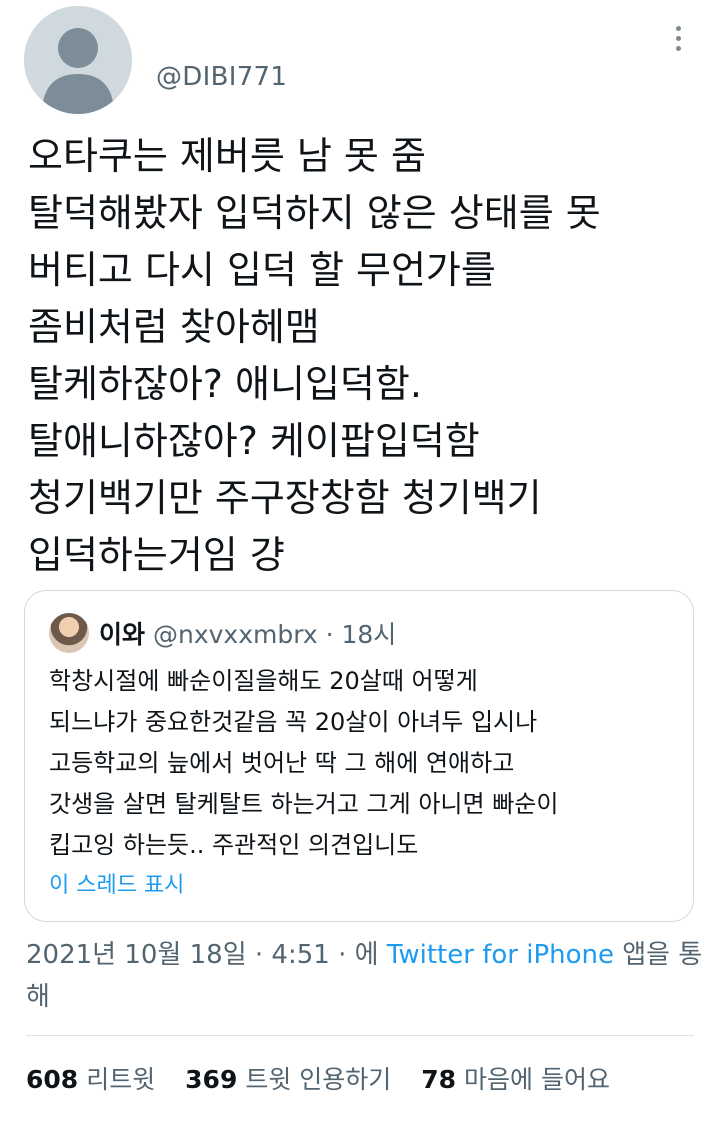  What do you see at coordinates (293, 722) in the screenshot?
I see `quoted-line: 되느냐가 중요한것같음 꼭 20살이 아녀두 입시나` at bounding box center [293, 722].